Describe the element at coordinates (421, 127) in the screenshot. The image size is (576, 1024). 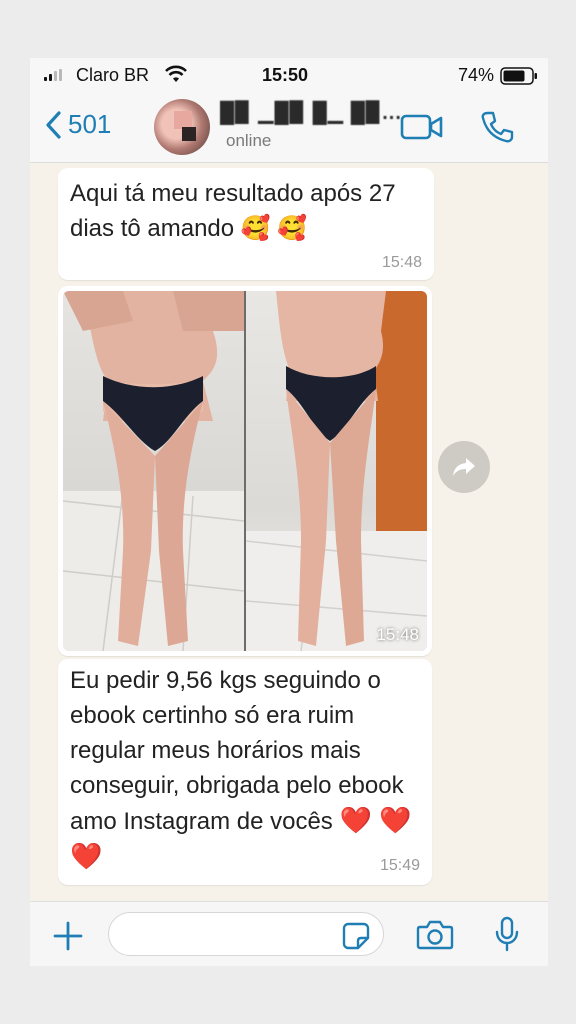
I see `video-camera-icon` at that location.